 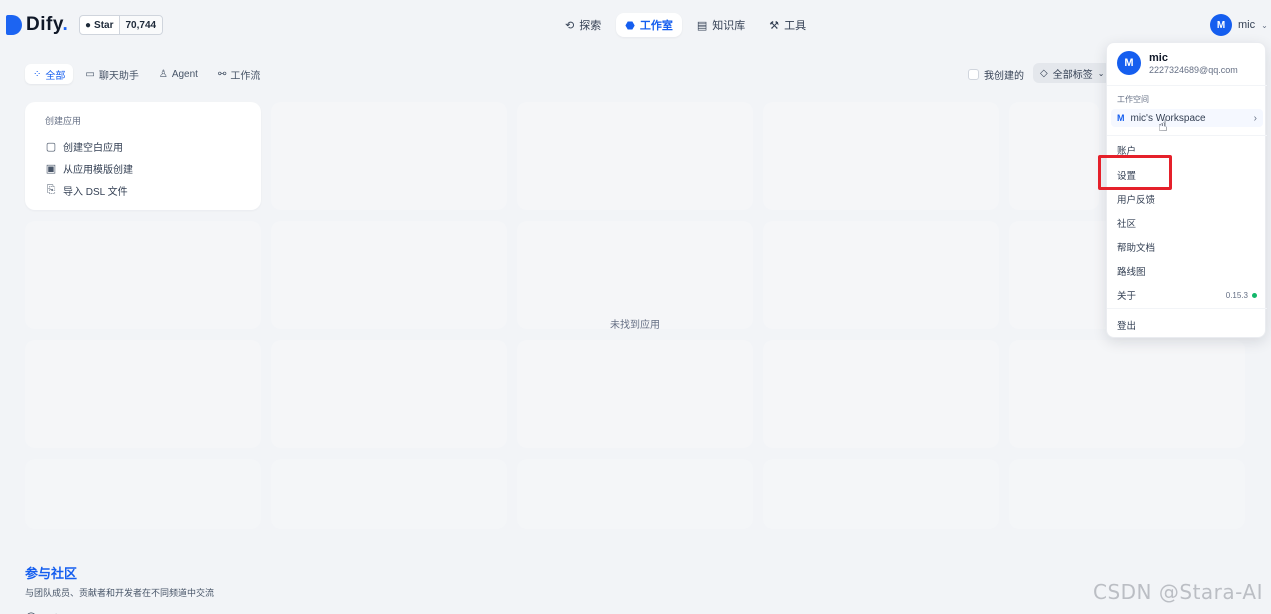 What do you see at coordinates (98, 170) in the screenshot?
I see `create-from-template-label: 从应用模版创建` at bounding box center [98, 170].